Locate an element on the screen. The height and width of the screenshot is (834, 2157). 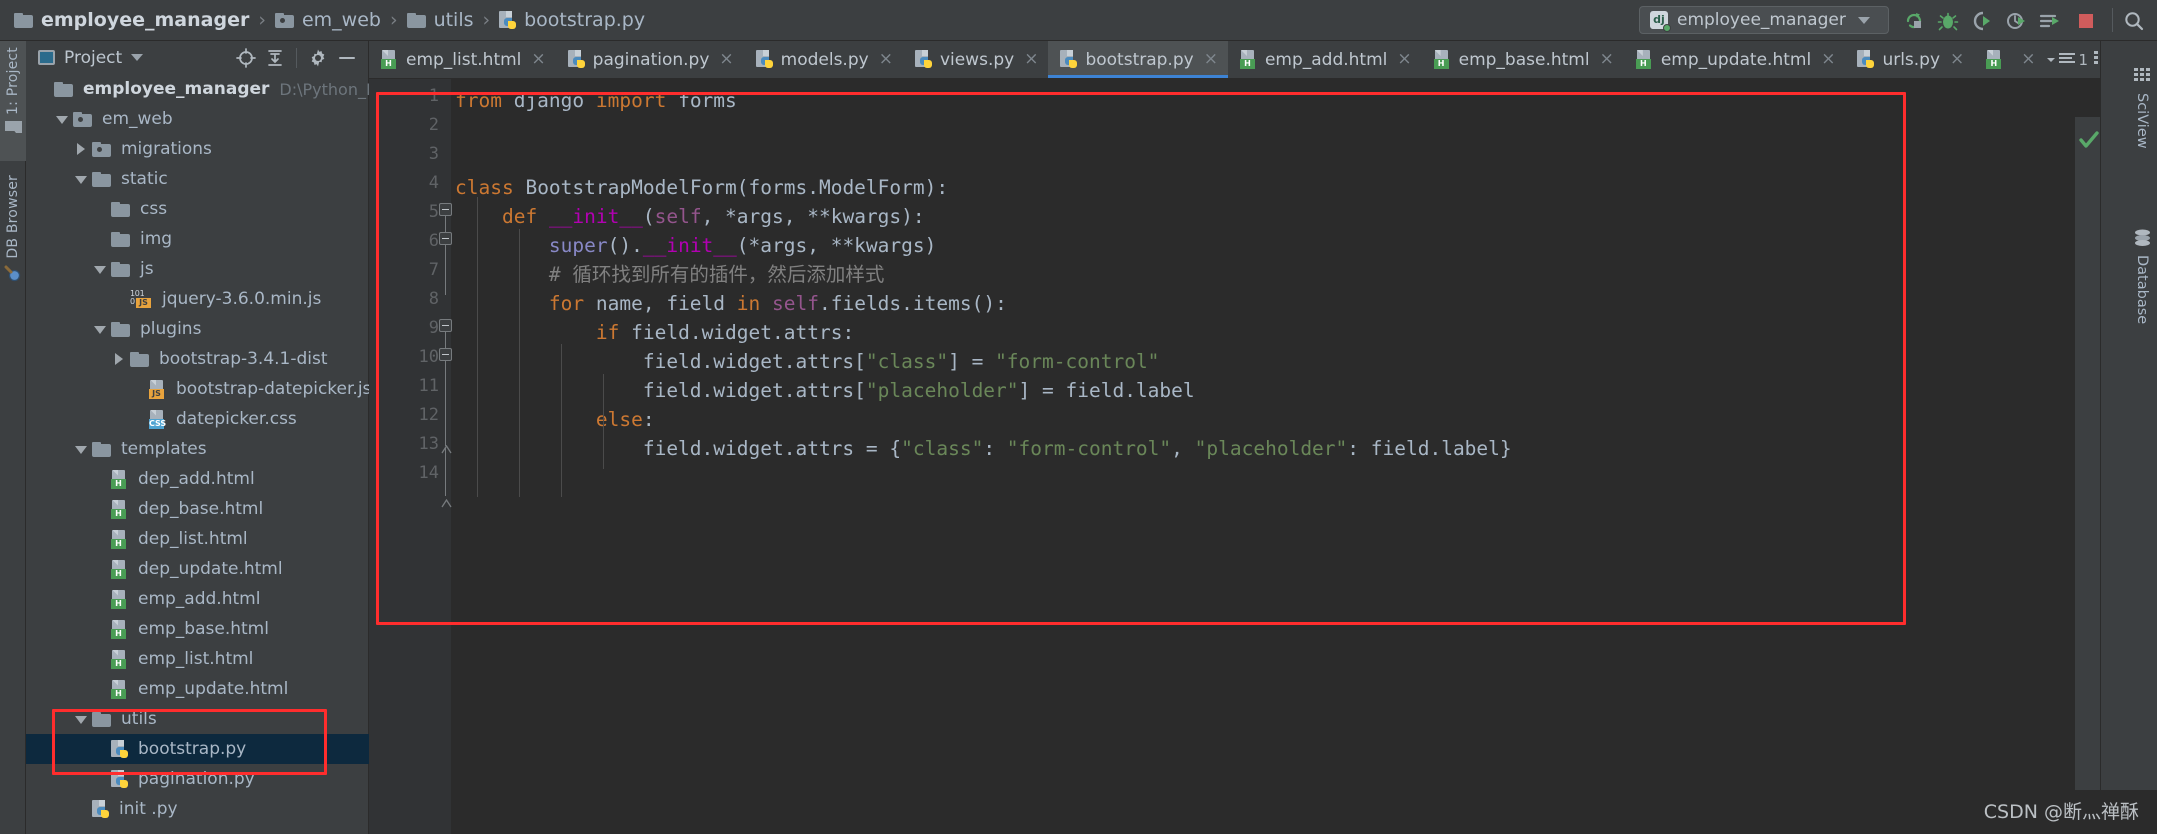
tree-node-dep-update-html: Hdep_update.html is located at coordinates (197, 569).